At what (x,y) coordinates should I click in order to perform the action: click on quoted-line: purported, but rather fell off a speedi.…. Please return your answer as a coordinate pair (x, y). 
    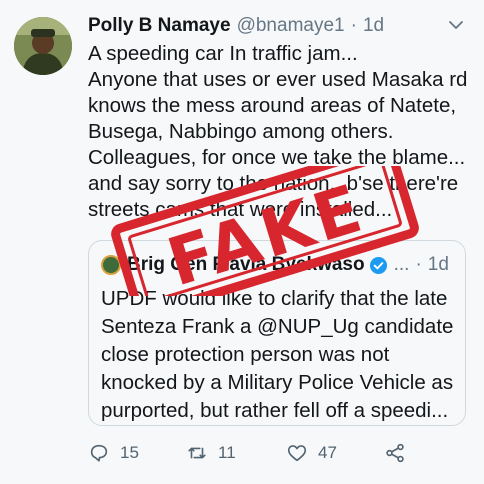
    Looking at the image, I should click on (275, 410).